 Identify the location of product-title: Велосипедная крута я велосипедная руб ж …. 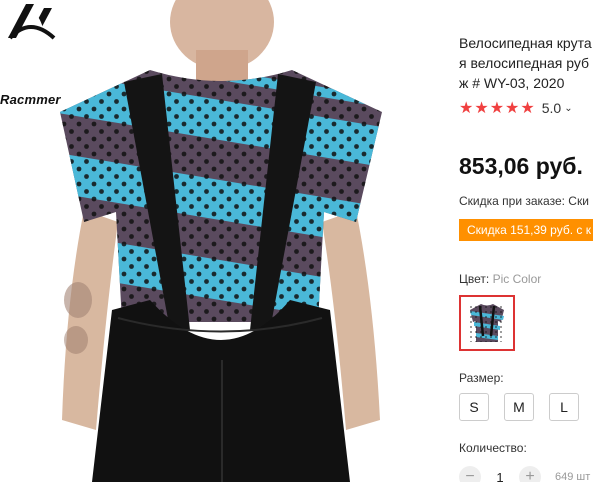
(526, 63).